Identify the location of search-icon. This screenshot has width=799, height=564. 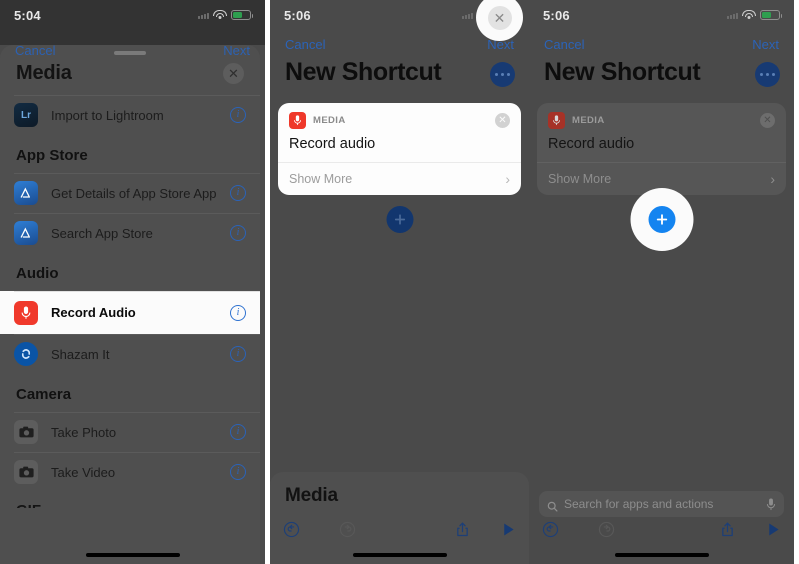
(552, 505).